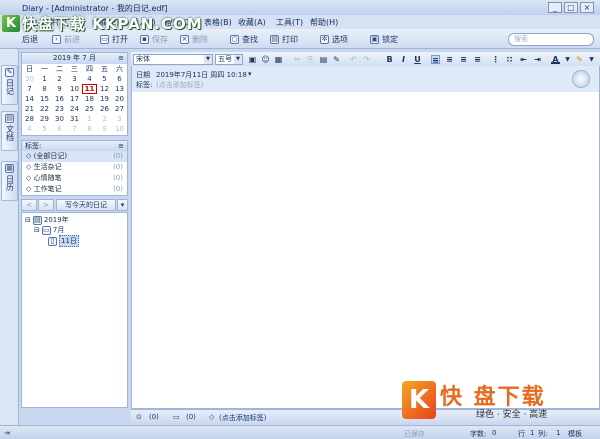  Describe the element at coordinates (74, 189) in the screenshot. I see `tag-item-work: ◇ 工作笔记 (0)` at that location.